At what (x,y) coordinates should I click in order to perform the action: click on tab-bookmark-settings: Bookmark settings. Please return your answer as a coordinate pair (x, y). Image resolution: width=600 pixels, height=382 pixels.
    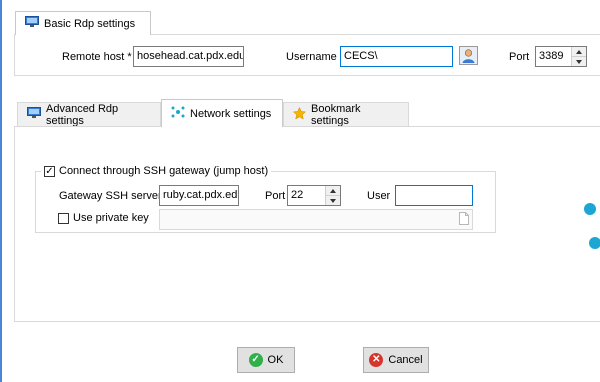
    Looking at the image, I should click on (346, 114).